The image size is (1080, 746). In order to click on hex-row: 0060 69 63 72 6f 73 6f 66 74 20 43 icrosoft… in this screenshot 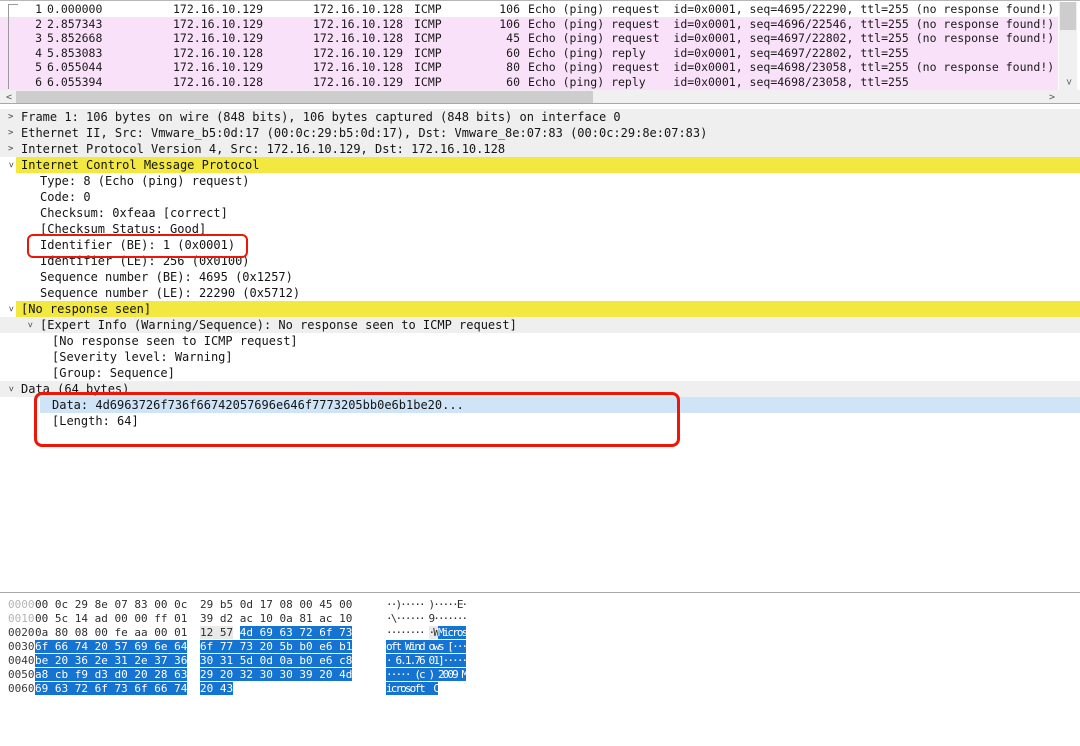, I will do `click(540, 689)`.